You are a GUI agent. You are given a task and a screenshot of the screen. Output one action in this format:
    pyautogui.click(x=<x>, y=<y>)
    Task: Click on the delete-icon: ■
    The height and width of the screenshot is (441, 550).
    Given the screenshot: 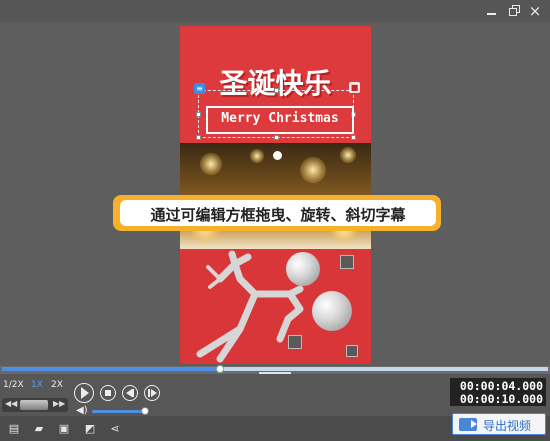 What is the action you would take?
    pyautogui.click(x=354, y=87)
    